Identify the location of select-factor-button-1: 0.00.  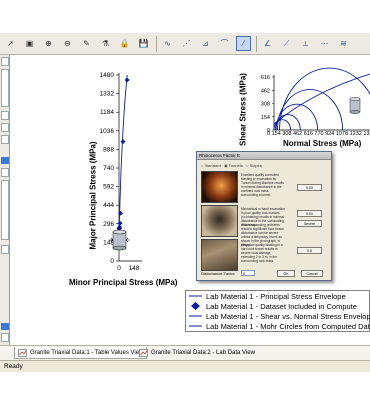
(309, 187).